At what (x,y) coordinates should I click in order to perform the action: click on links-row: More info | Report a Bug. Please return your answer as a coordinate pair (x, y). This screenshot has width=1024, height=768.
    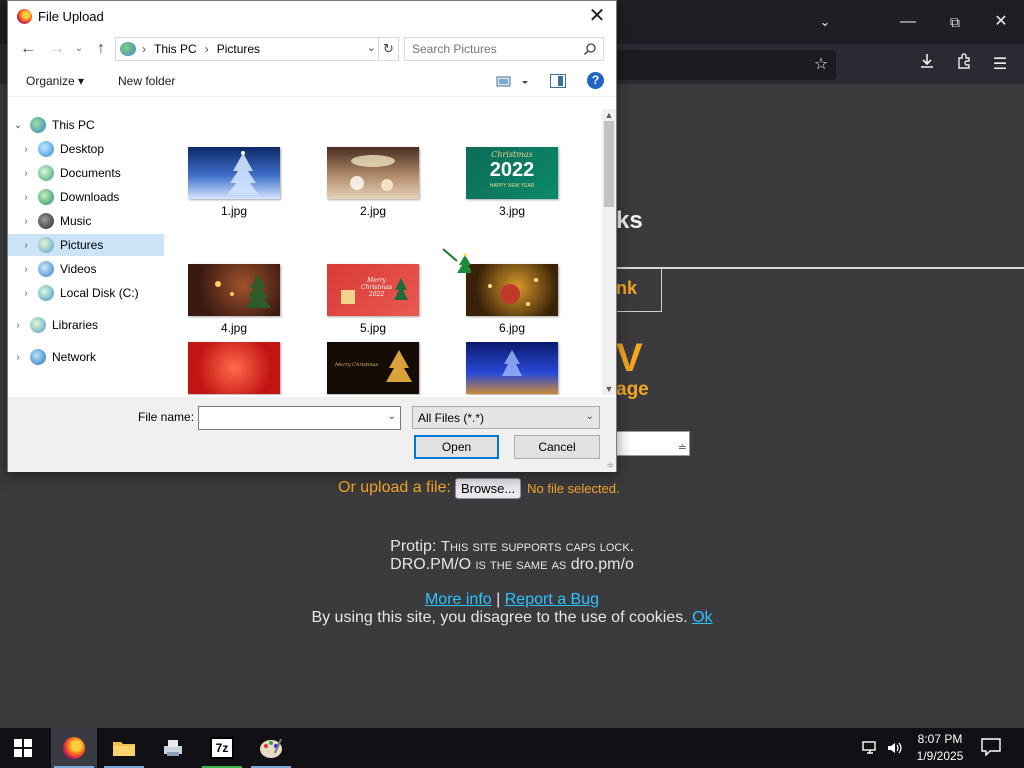
    Looking at the image, I should click on (512, 600).